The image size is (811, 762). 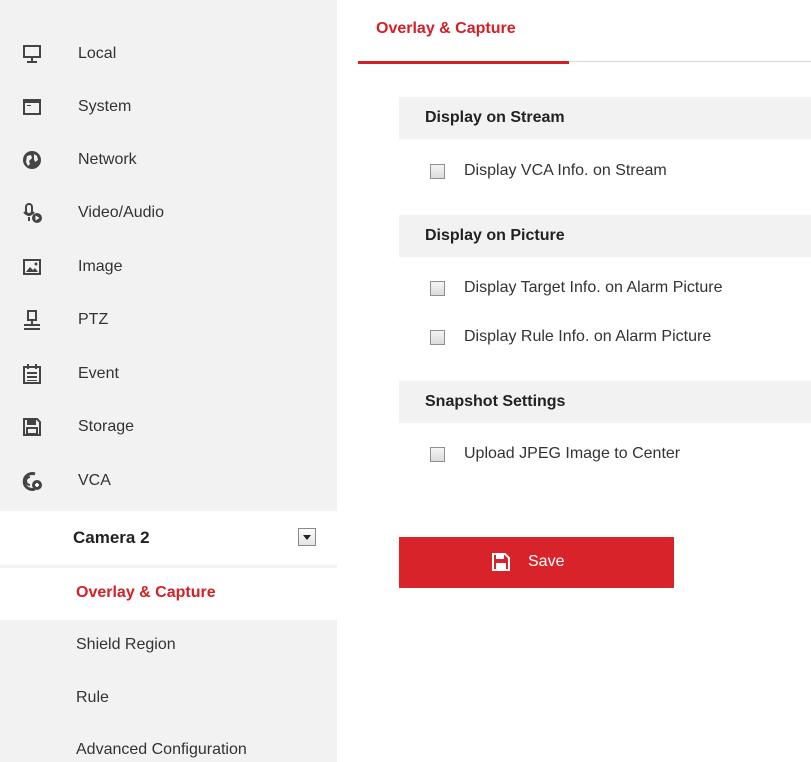 What do you see at coordinates (168, 319) in the screenshot?
I see `sidebar-item-ptz: PTZ` at bounding box center [168, 319].